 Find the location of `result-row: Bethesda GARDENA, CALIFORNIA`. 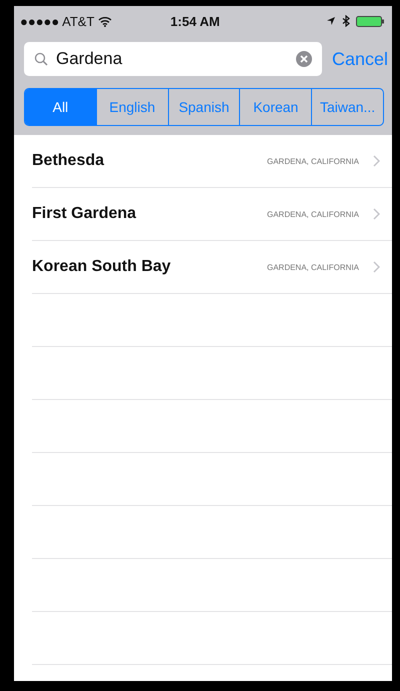

result-row: Bethesda GARDENA, CALIFORNIA is located at coordinates (212, 161).